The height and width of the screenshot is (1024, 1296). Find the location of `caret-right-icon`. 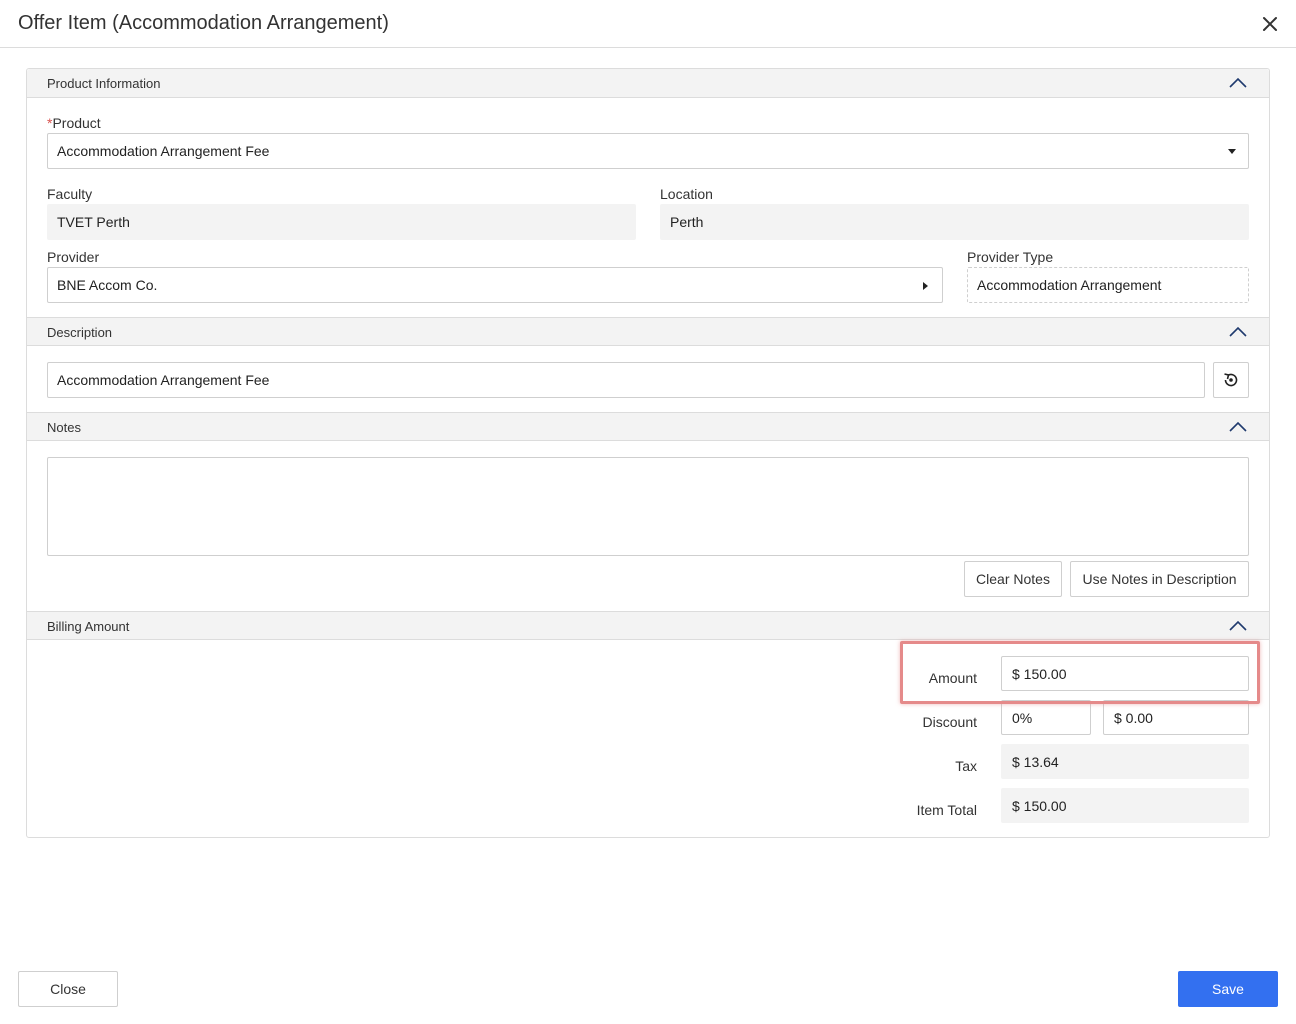

caret-right-icon is located at coordinates (925, 286).